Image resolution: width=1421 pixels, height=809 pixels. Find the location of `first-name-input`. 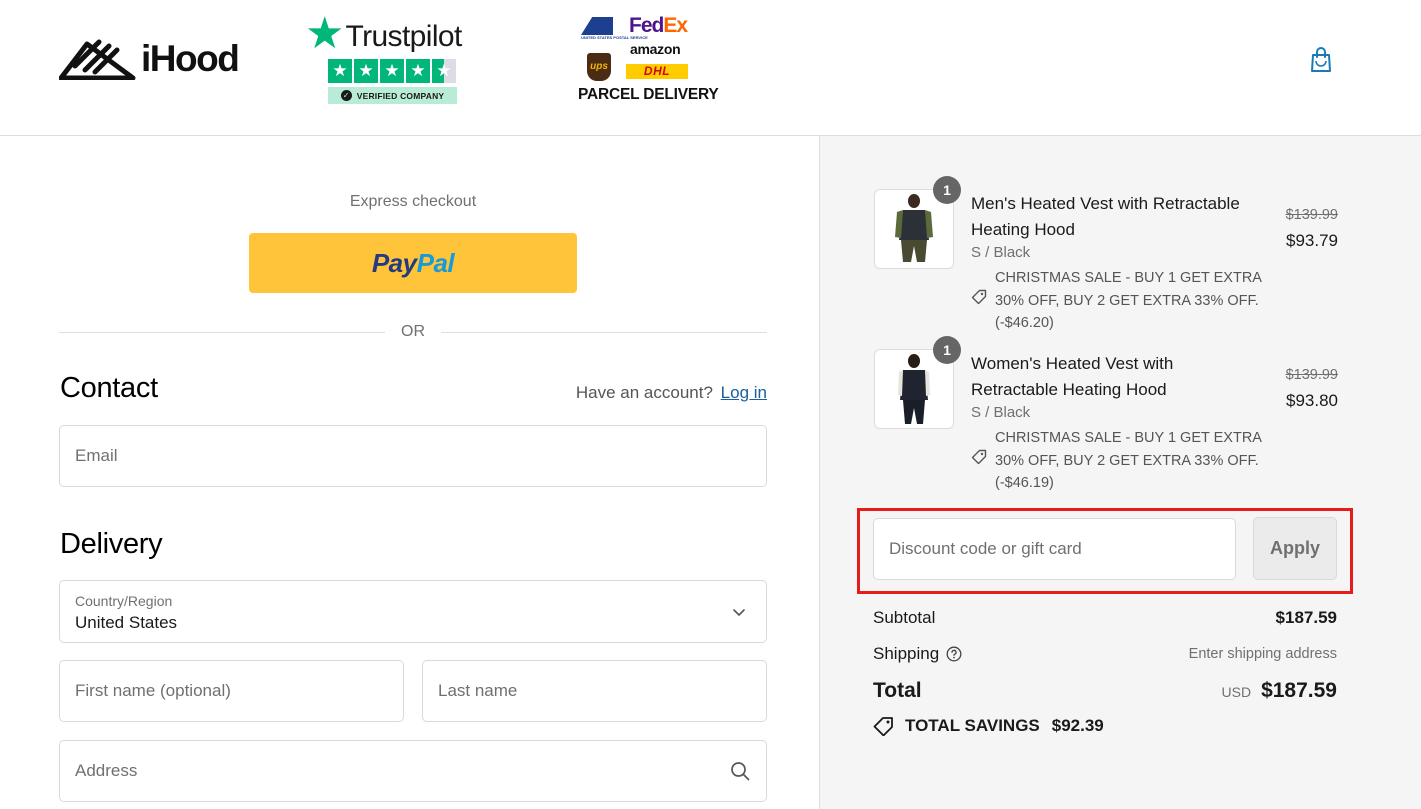

first-name-input is located at coordinates (231, 691).